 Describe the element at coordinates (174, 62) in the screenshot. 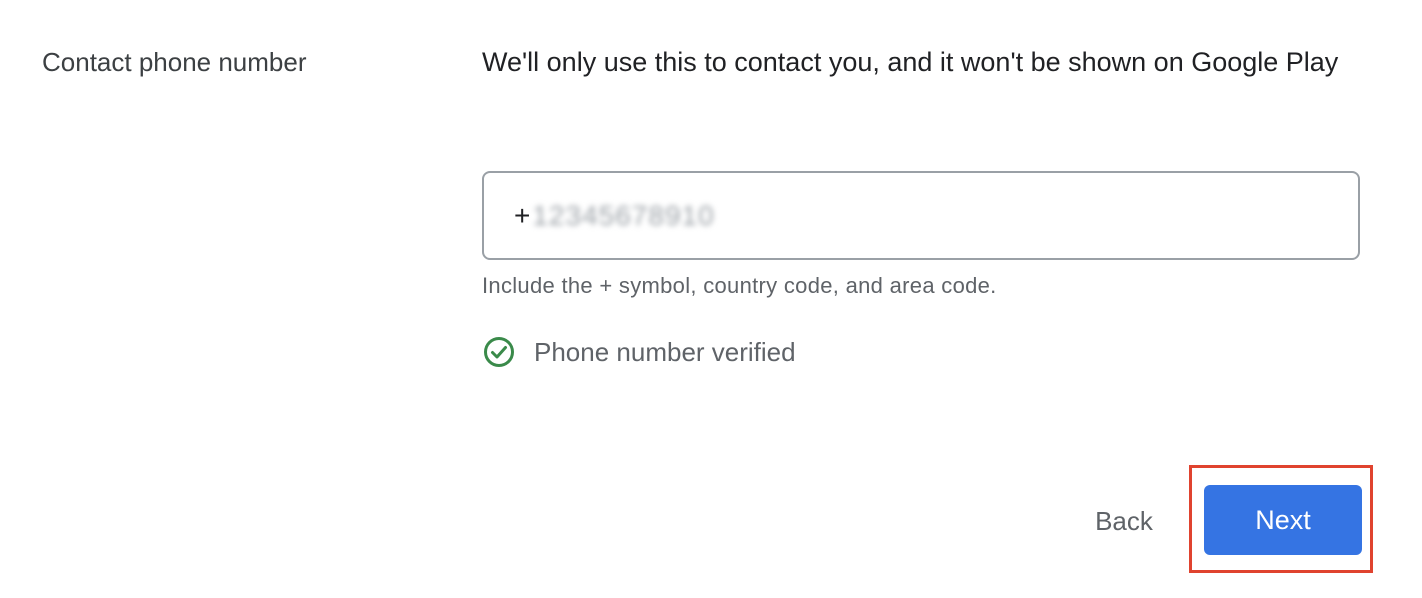

I see `section-label: Contact phone number` at that location.